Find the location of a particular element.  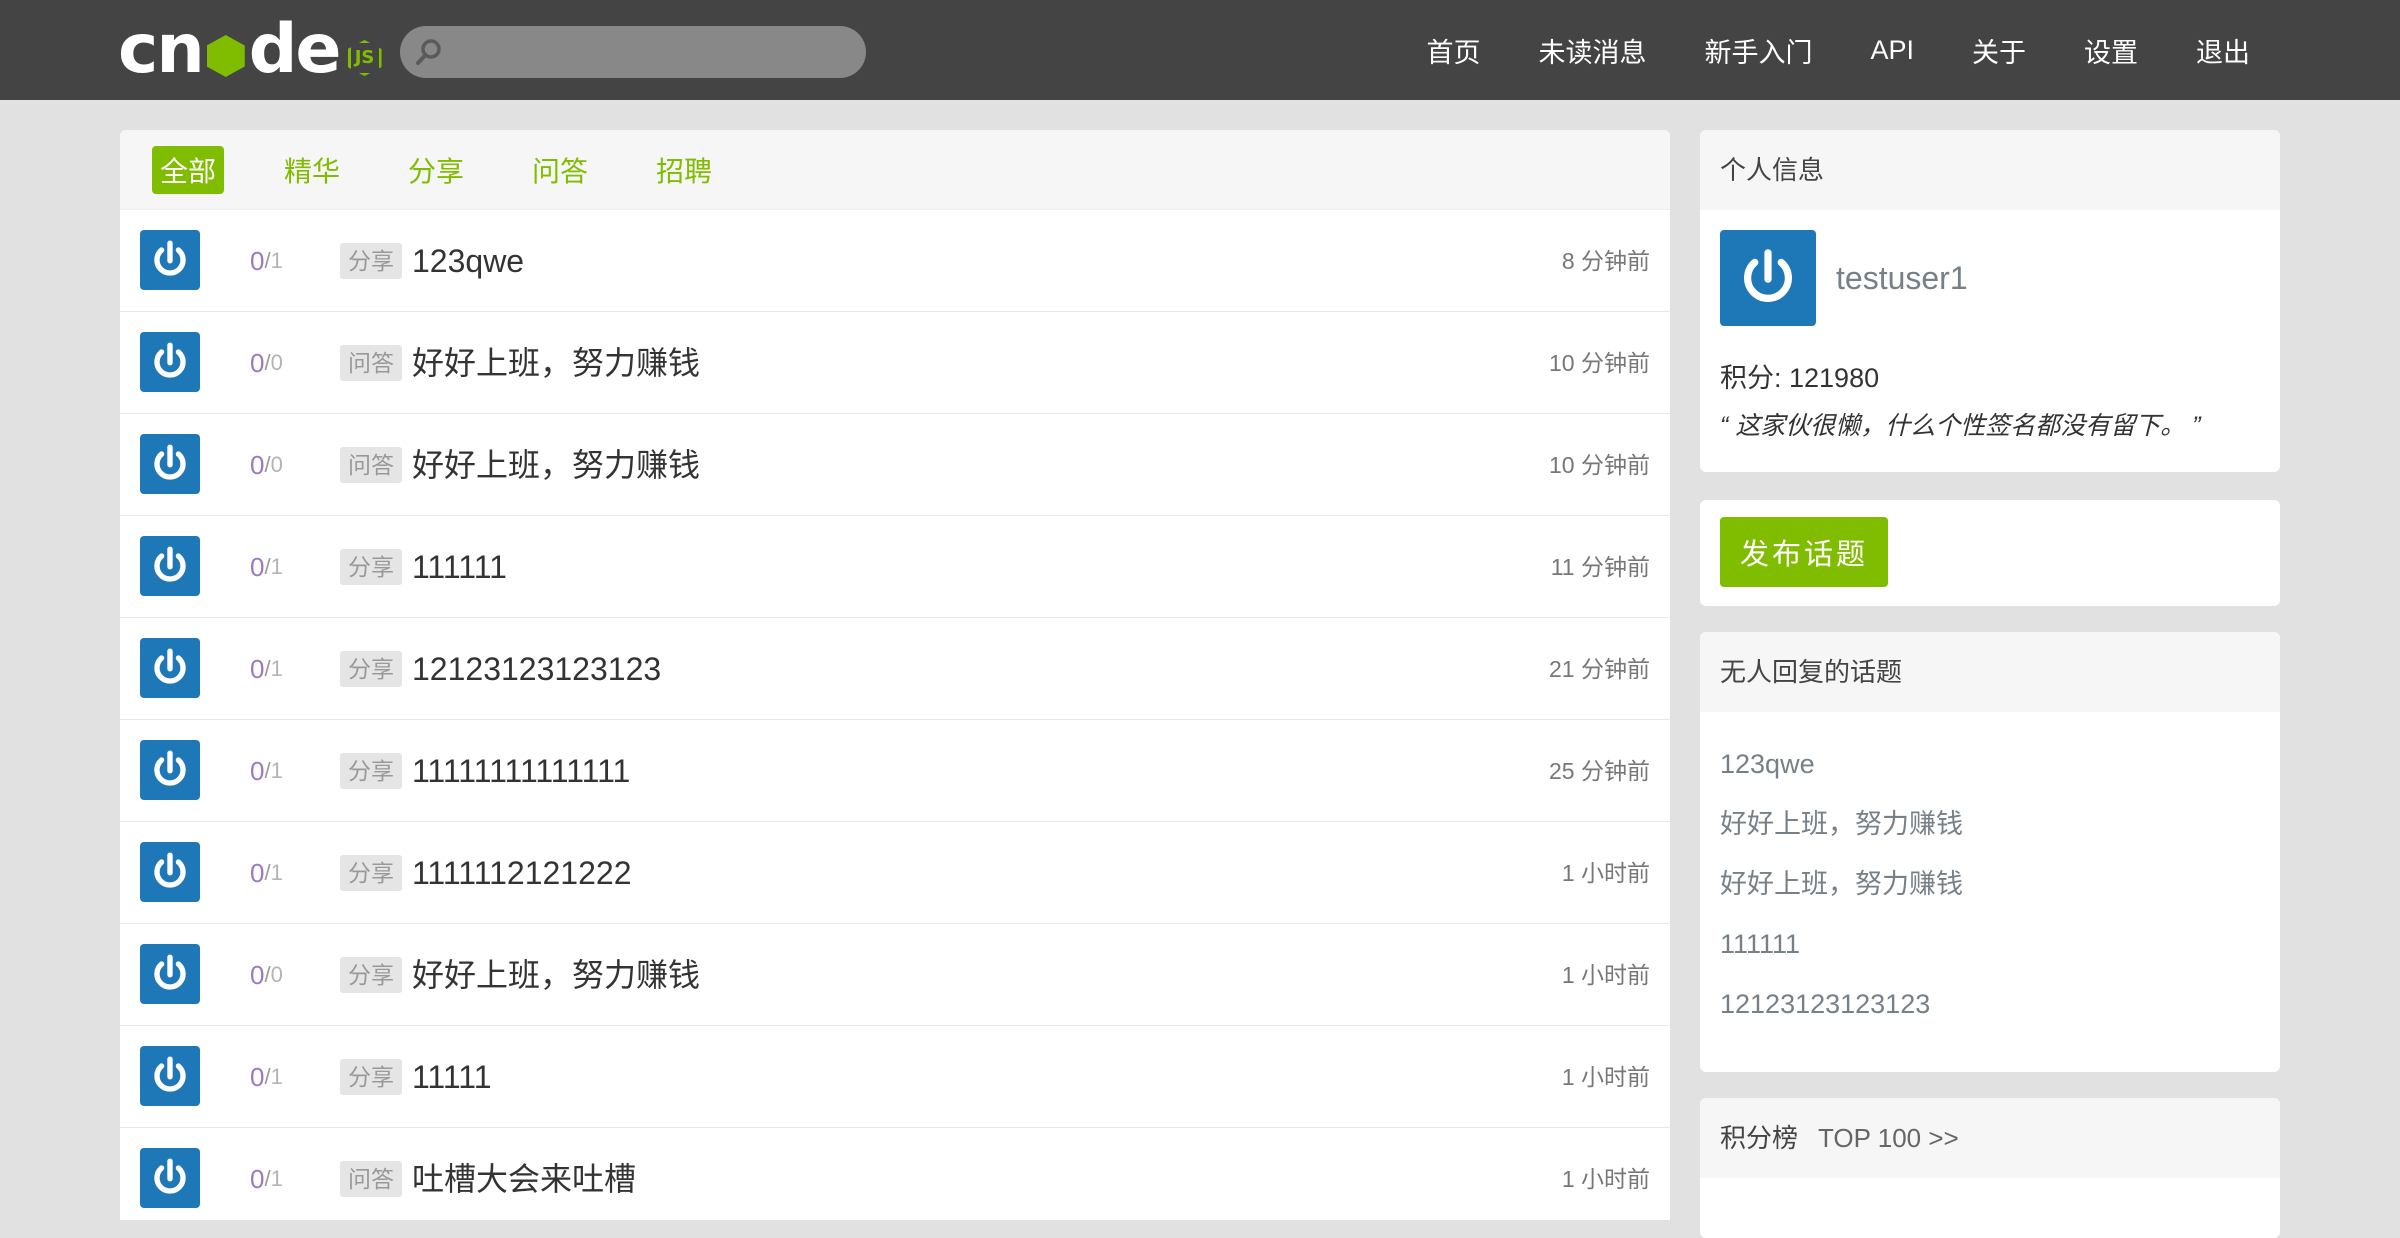

score-rank-panel: 积分榜 TOP 100 >> is located at coordinates (1990, 1168).